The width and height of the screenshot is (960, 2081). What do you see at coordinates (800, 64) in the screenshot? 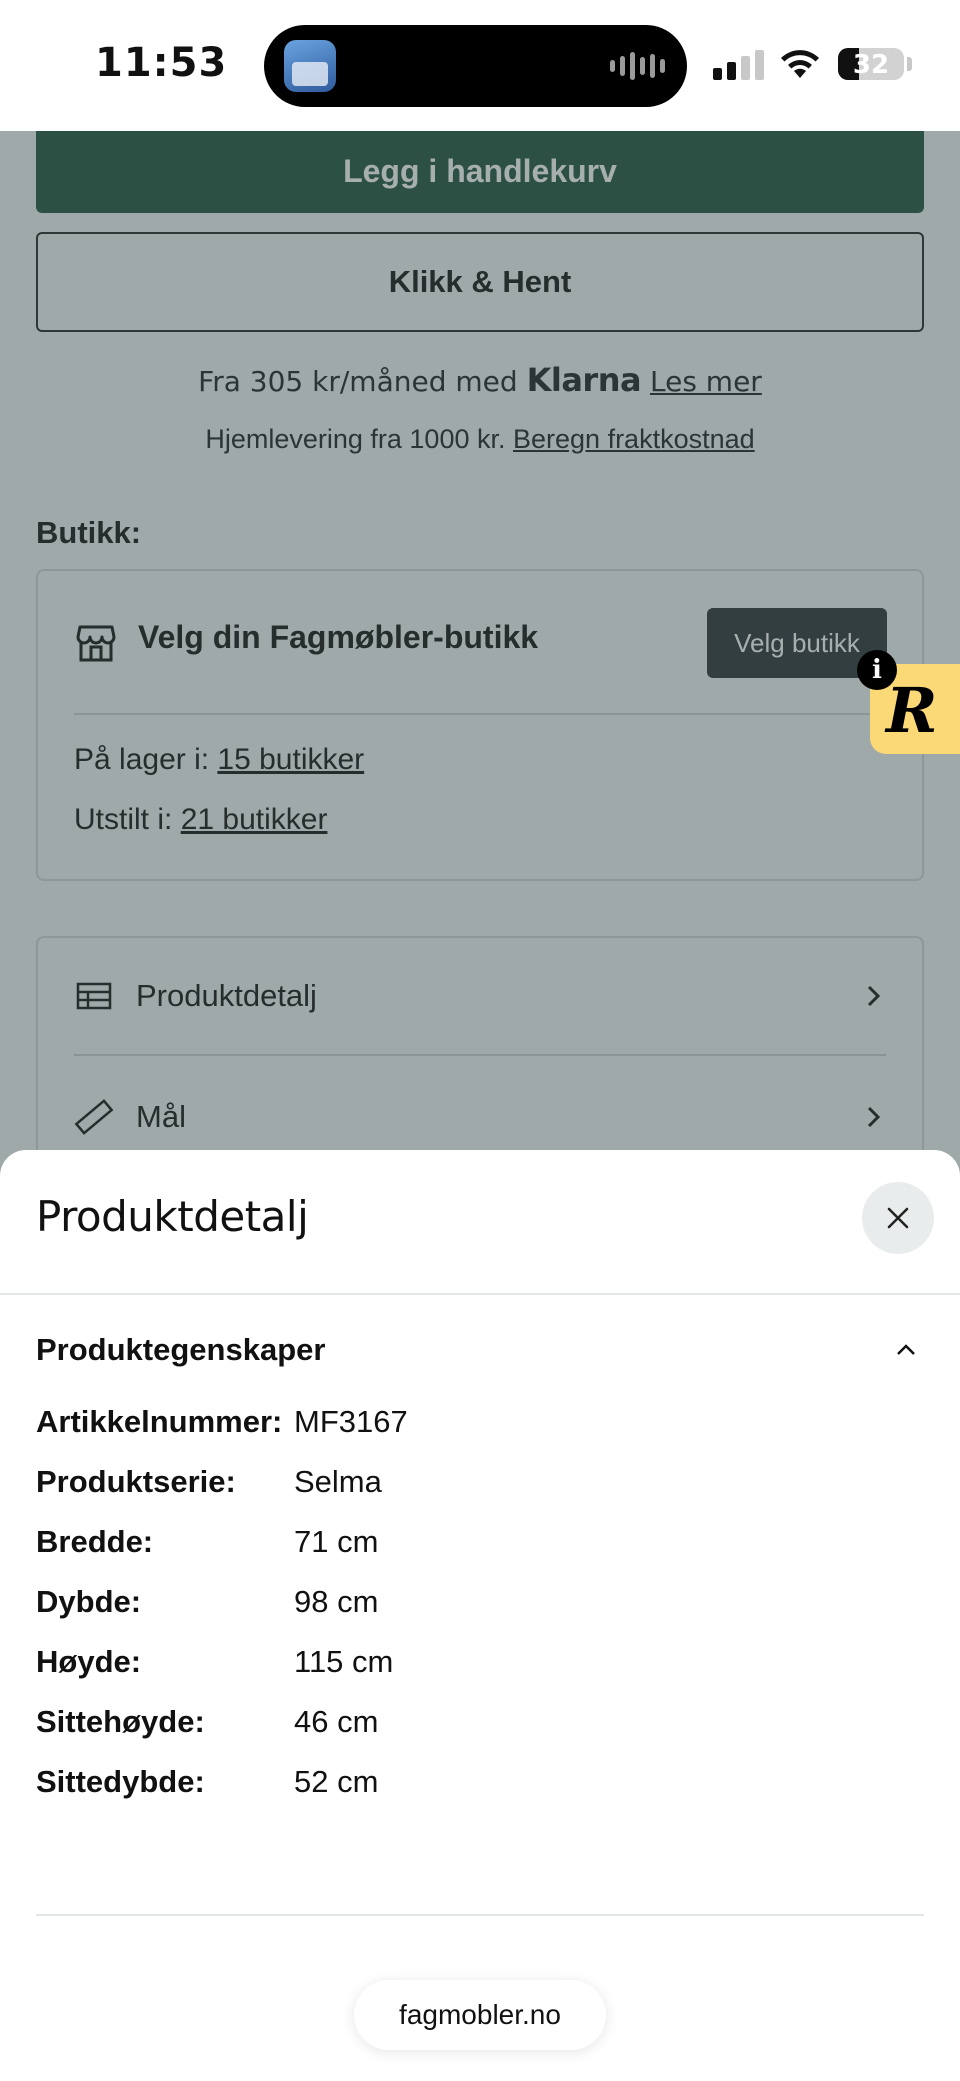
I see `wifi-icon` at bounding box center [800, 64].